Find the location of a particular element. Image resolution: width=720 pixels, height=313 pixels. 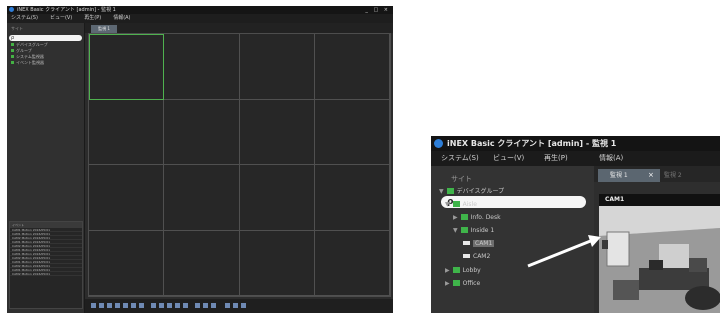

menu-bar: システム(S) ビュー(V) 再生(P) 情報(A) is located at coordinates (575, 158).